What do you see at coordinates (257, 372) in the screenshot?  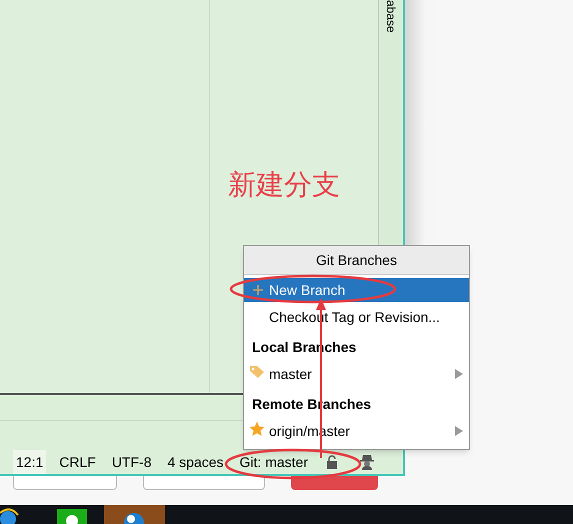 I see `tag-icon` at bounding box center [257, 372].